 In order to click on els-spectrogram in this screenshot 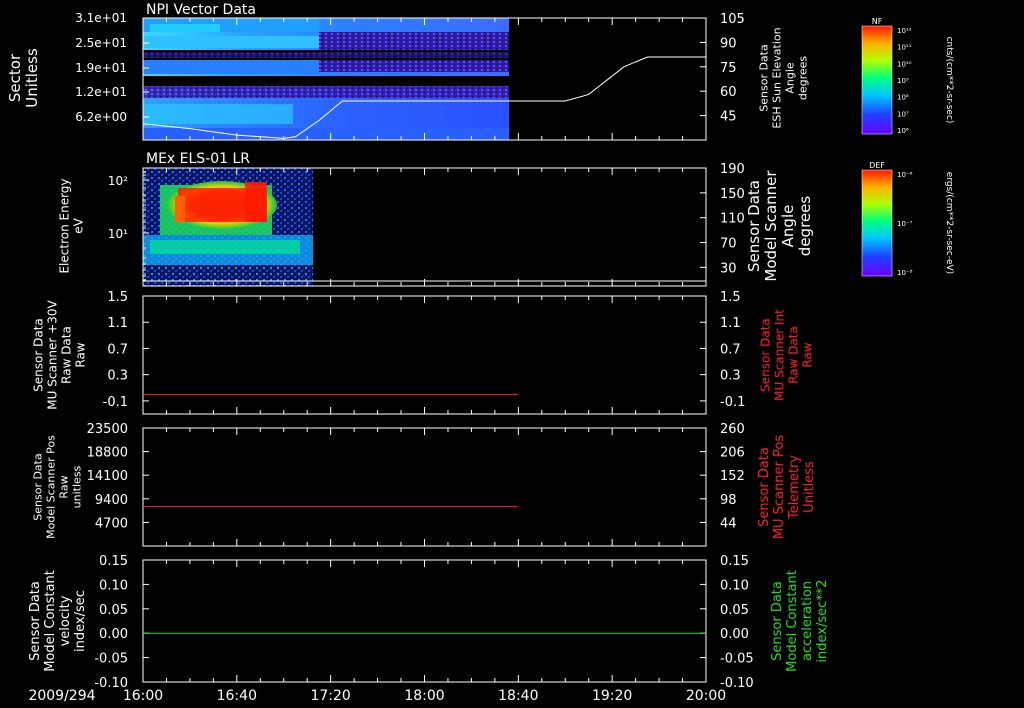, I will do `click(228, 227)`.